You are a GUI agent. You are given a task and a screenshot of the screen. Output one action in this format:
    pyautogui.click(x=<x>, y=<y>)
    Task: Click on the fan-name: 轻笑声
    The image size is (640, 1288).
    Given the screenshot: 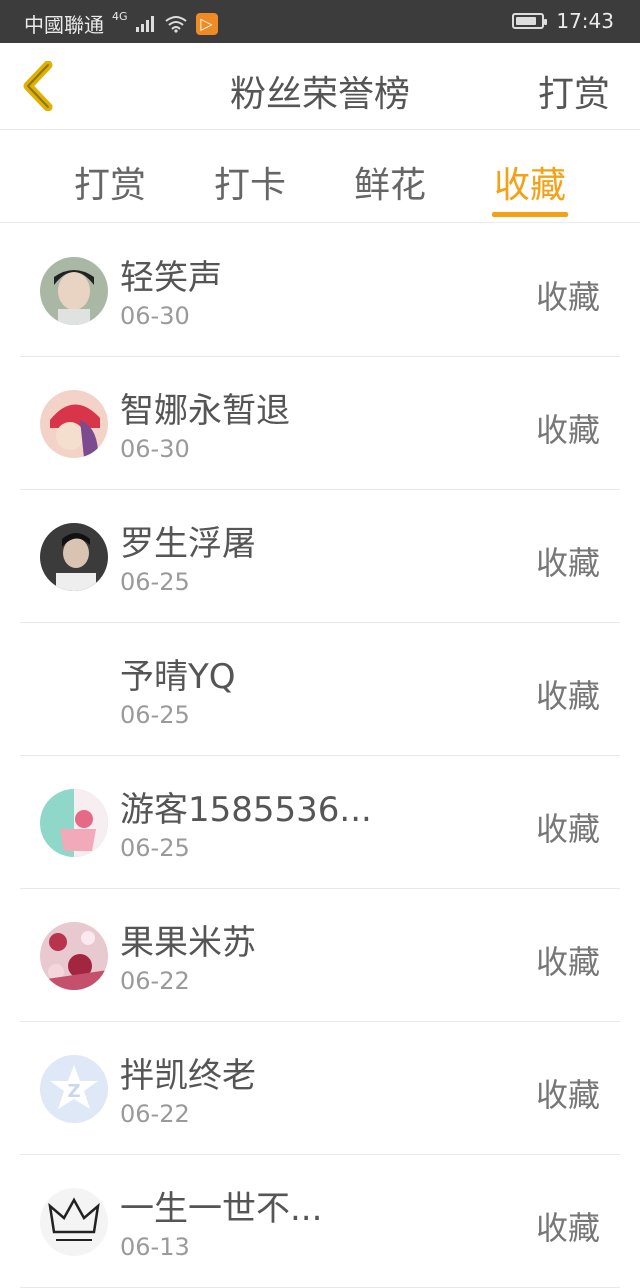 What is the action you would take?
    pyautogui.click(x=171, y=278)
    